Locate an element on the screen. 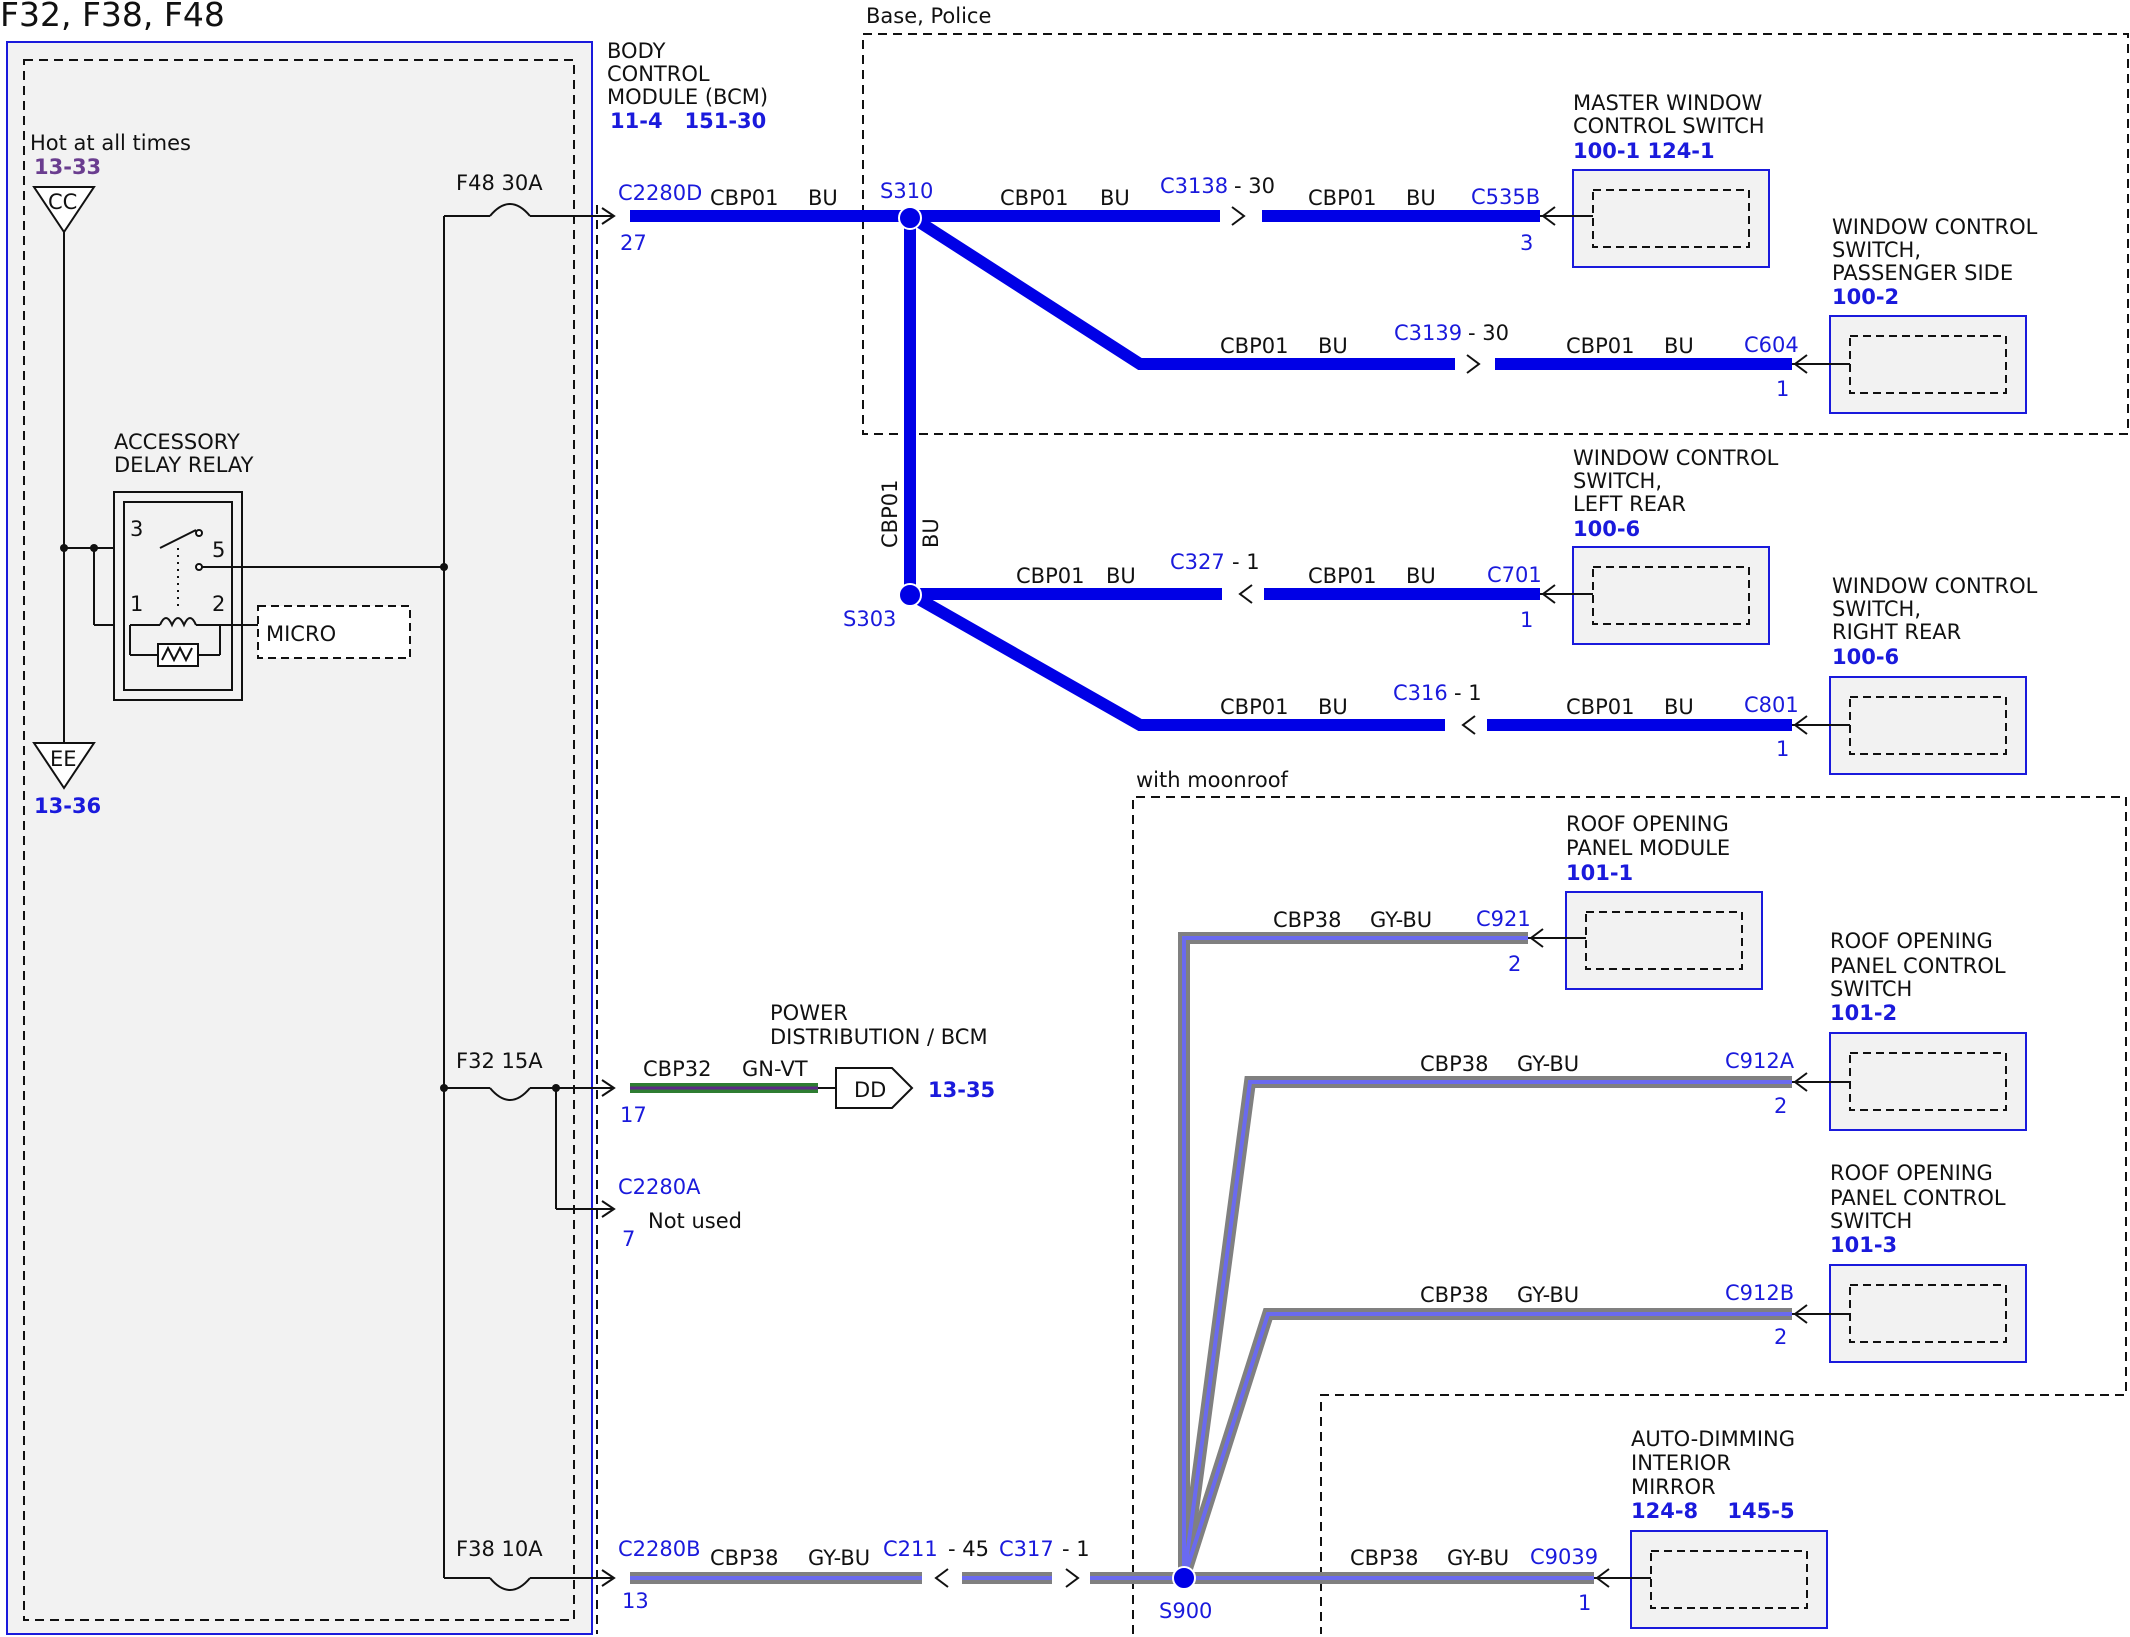 This screenshot has height=1637, width=2130. module-title: WINDOW CONTROL is located at coordinates (1676, 458).